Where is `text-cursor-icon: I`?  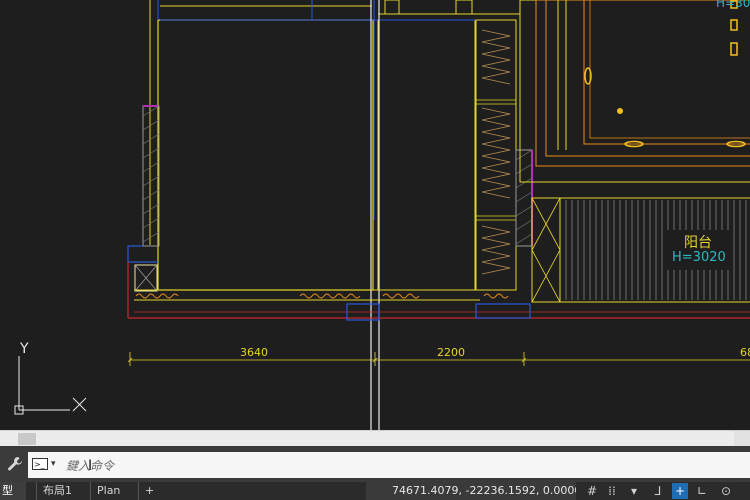 text-cursor-icon: I is located at coordinates (90, 466).